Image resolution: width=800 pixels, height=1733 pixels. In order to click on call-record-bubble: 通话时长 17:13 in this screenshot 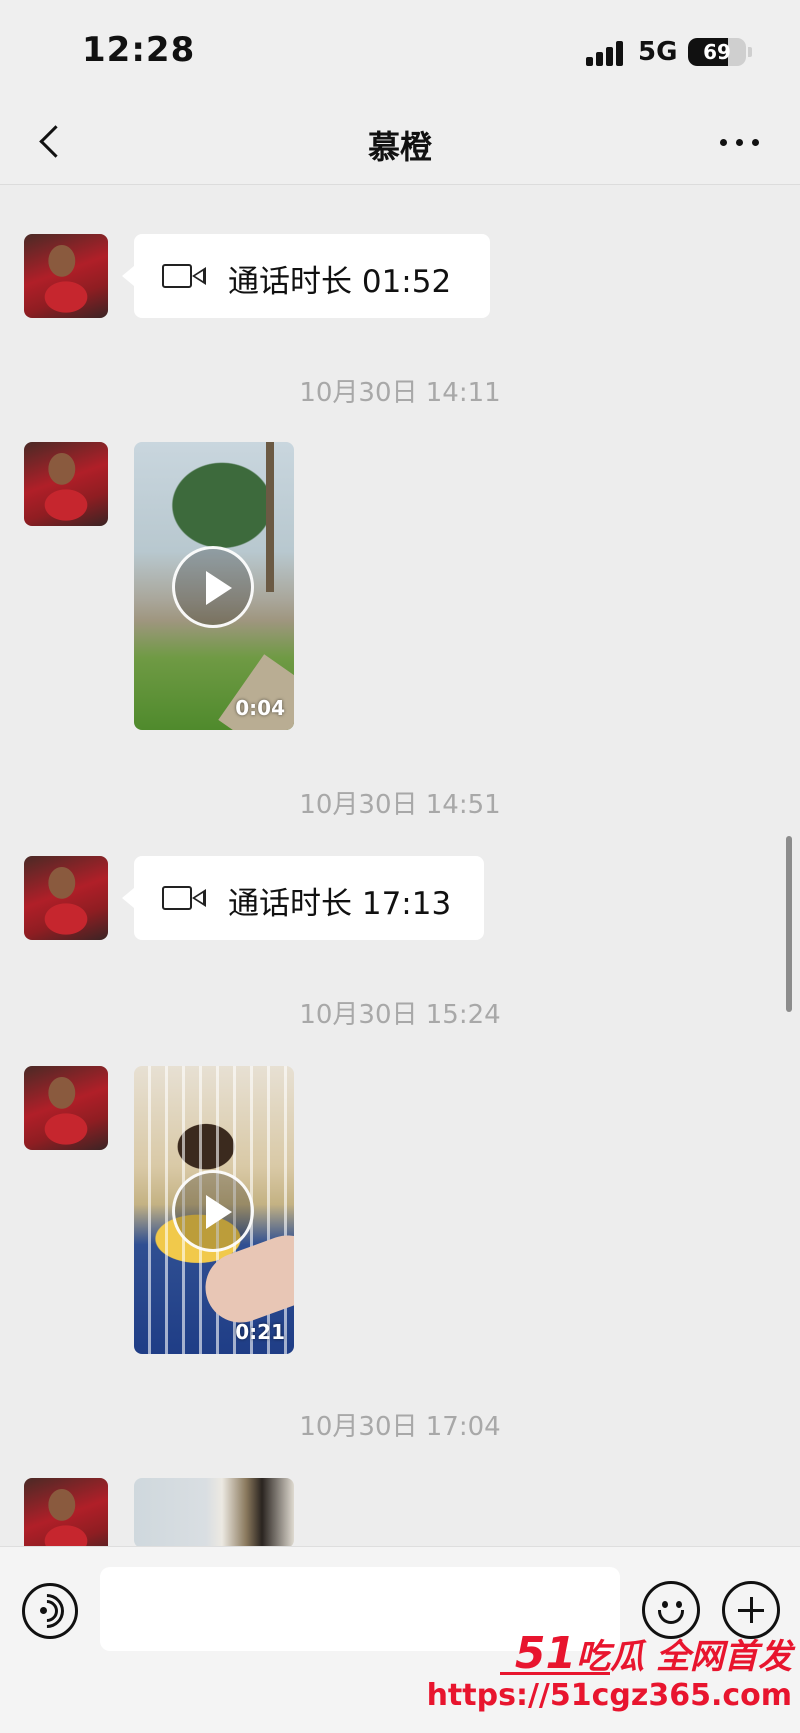, I will do `click(303, 898)`.